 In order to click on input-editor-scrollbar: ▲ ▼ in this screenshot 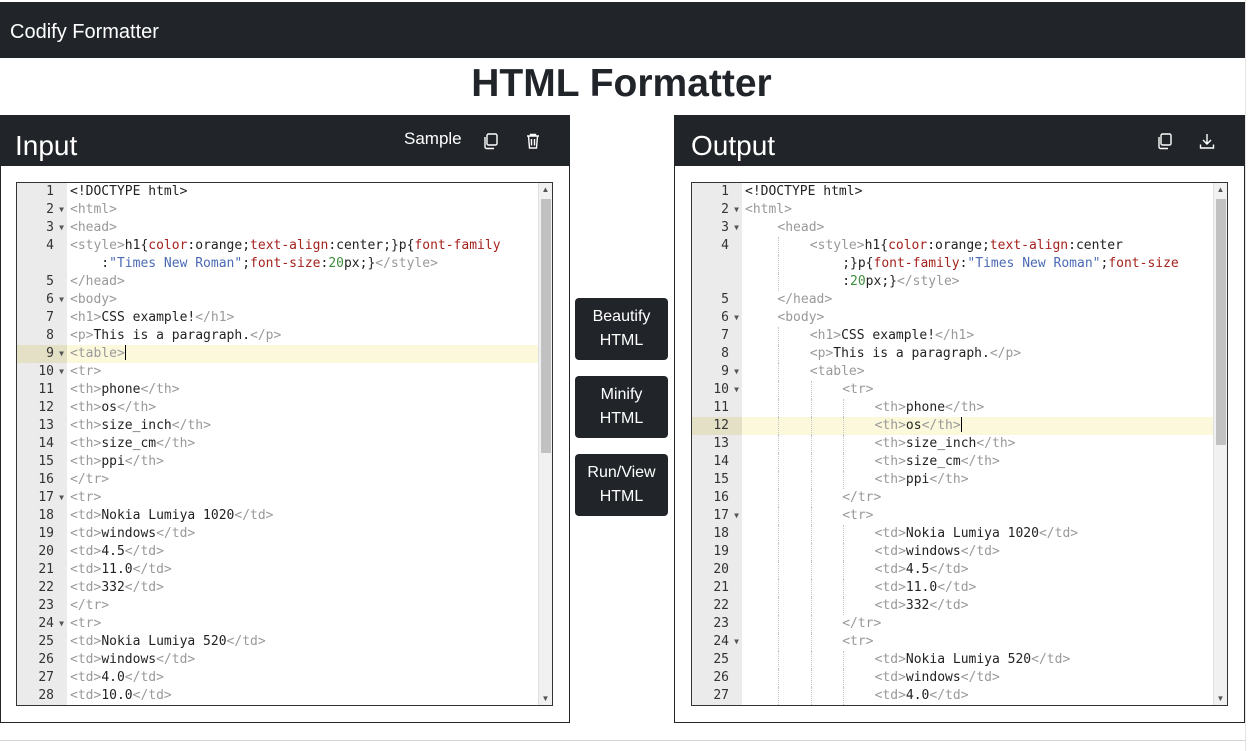, I will do `click(545, 444)`.